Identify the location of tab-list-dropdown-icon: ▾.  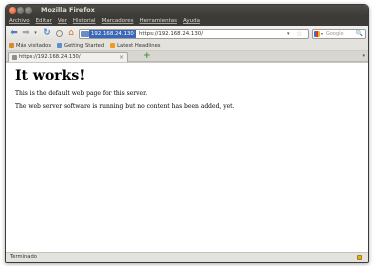
(363, 56).